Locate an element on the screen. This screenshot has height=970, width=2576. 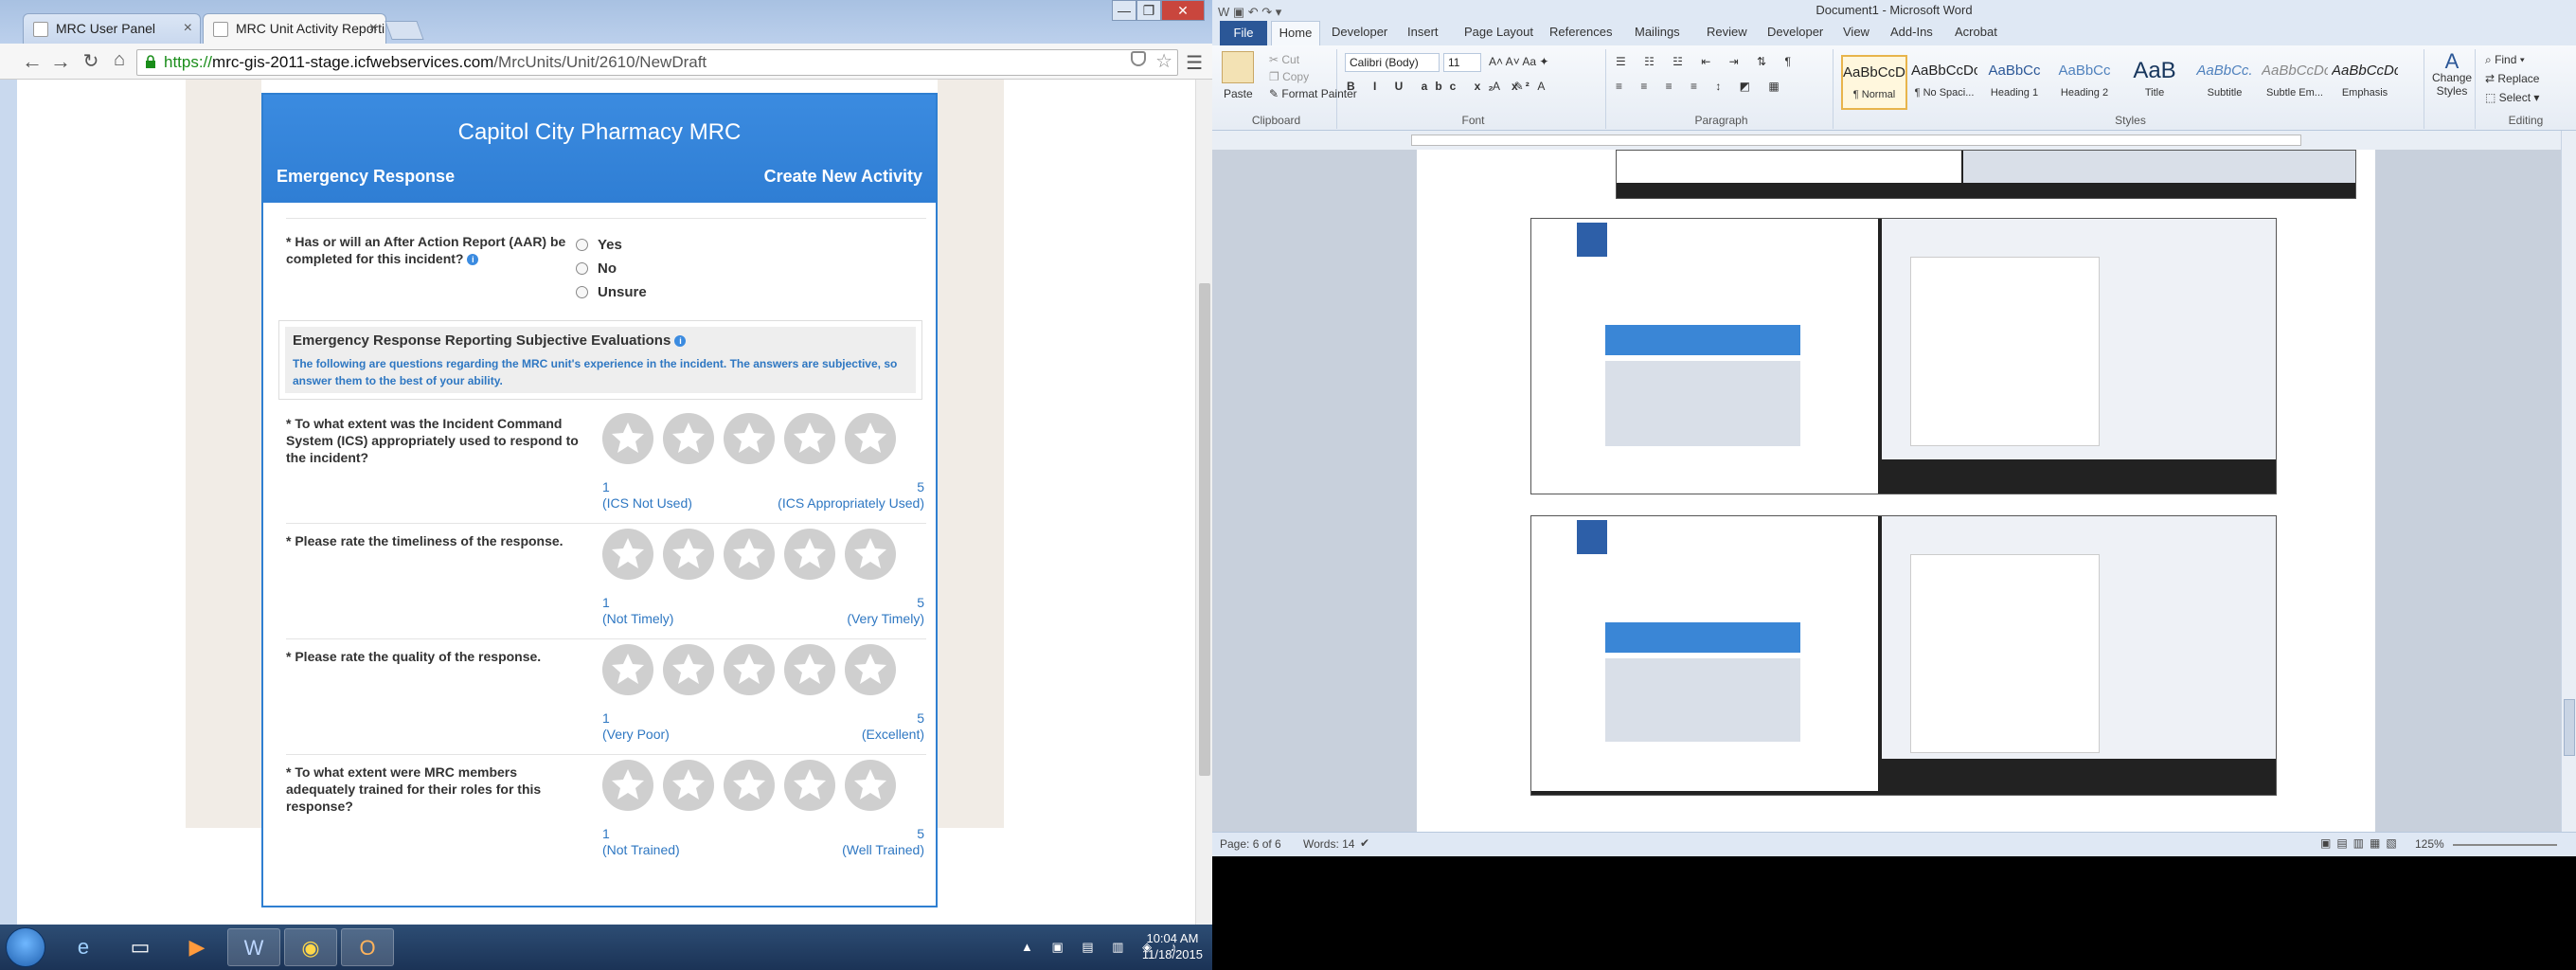
reload-icon: ↻ is located at coordinates (91, 61).